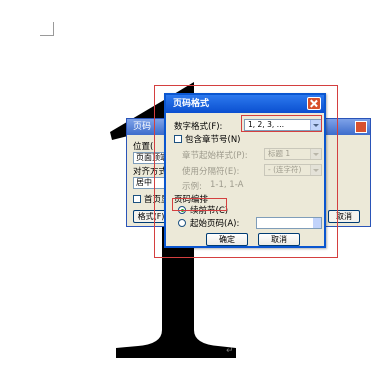 The height and width of the screenshot is (367, 383). I want to click on annotation-number-format-box, so click(281, 123).